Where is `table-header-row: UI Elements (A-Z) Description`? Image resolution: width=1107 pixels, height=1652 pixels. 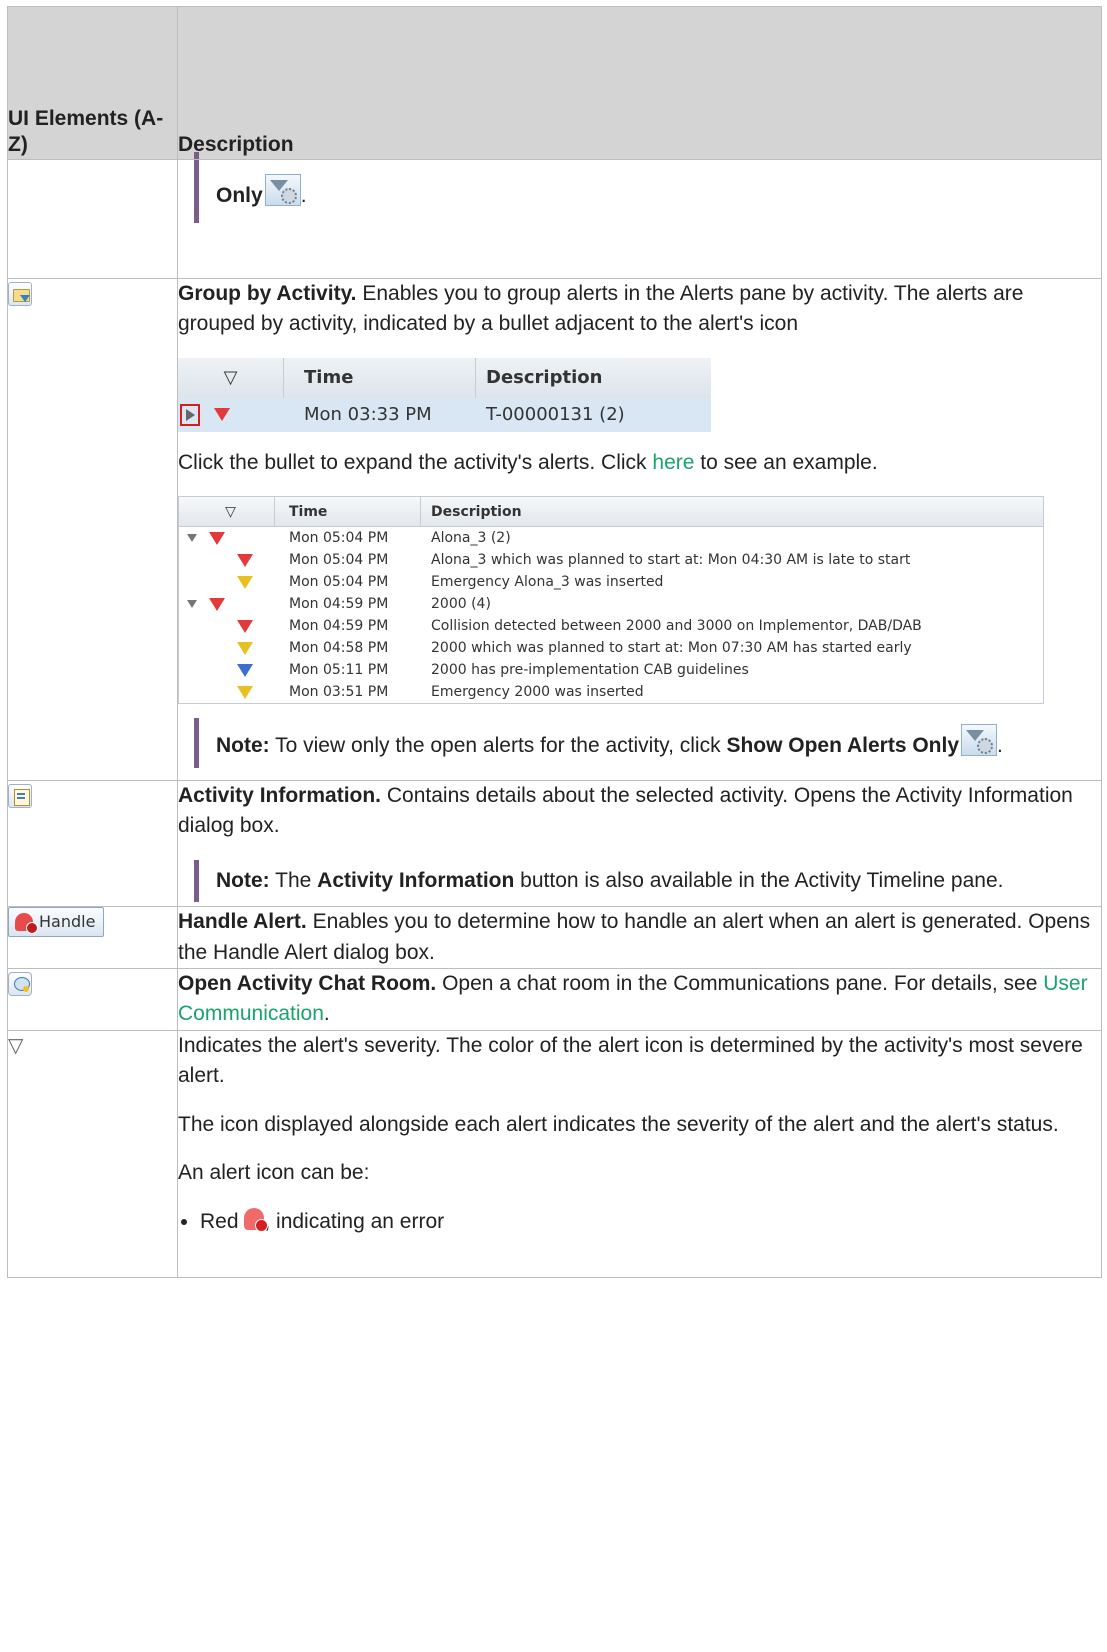 table-header-row: UI Elements (A-Z) Description is located at coordinates (554, 83).